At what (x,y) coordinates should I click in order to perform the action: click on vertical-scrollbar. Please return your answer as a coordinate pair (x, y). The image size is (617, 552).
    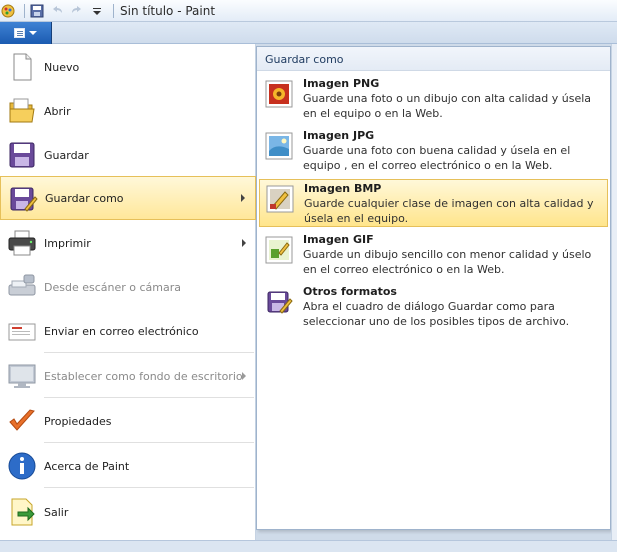
    Looking at the image, I should click on (614, 292).